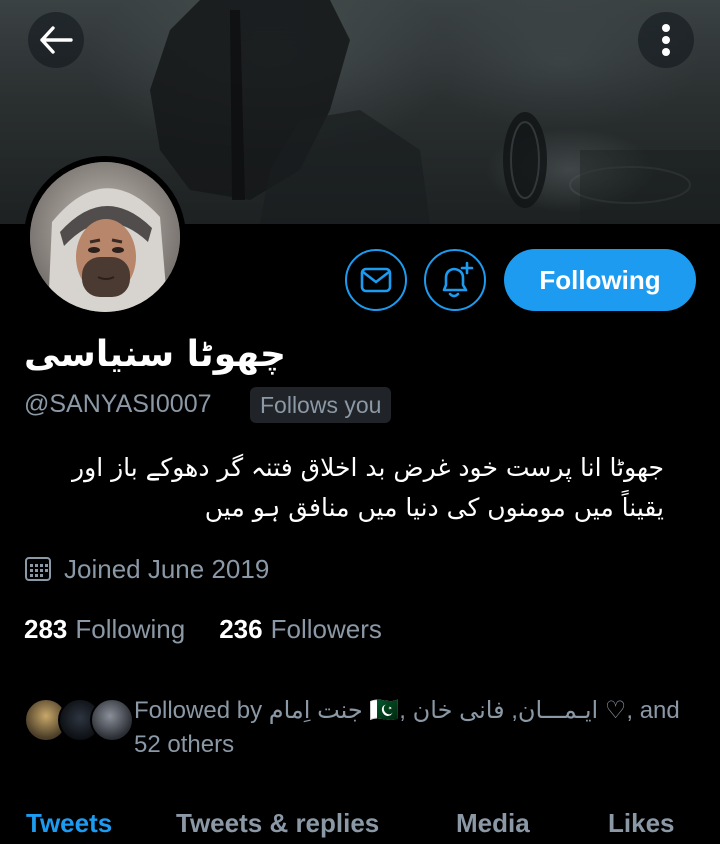 Image resolution: width=720 pixels, height=844 pixels. What do you see at coordinates (118, 404) in the screenshot?
I see `handle: @SANYASI0007` at bounding box center [118, 404].